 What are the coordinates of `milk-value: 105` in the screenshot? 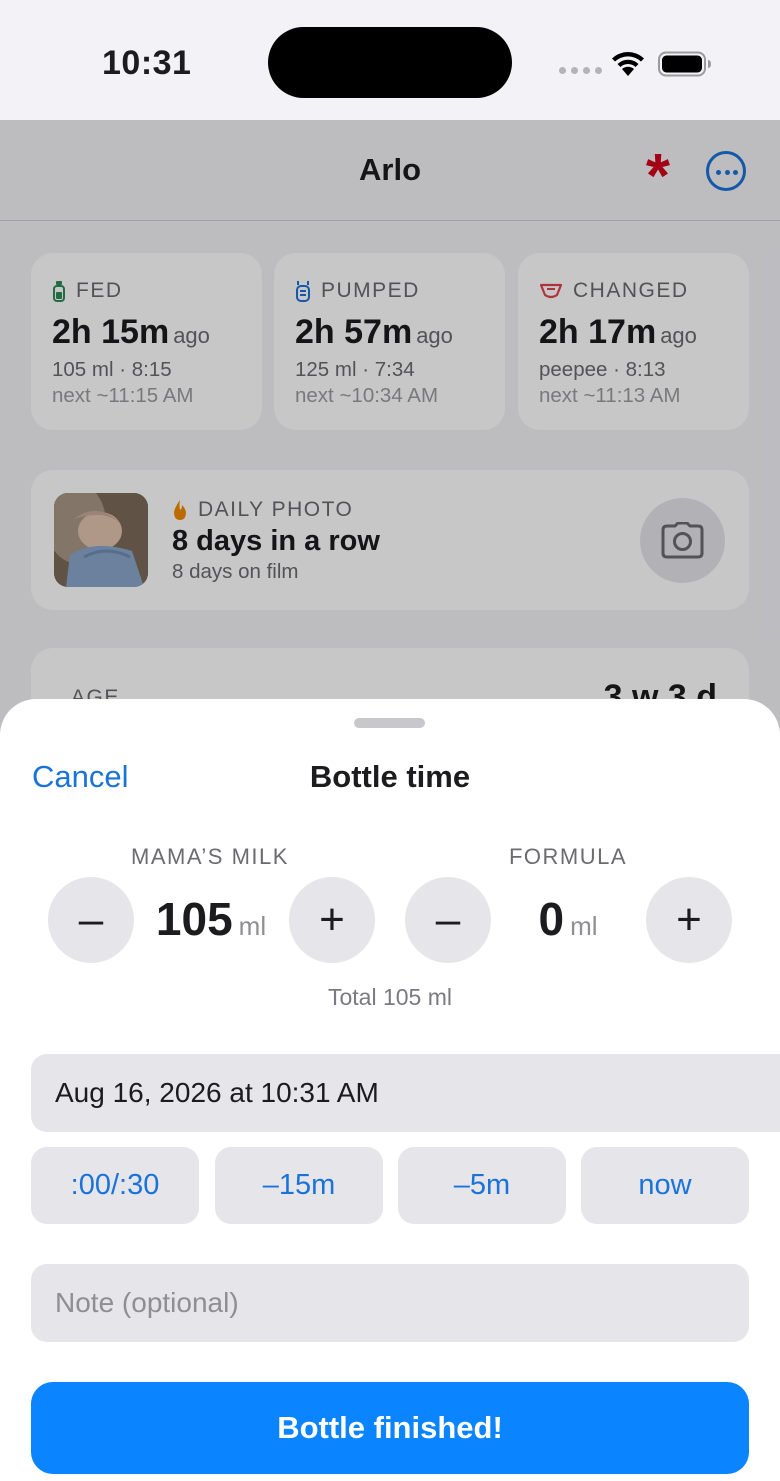 It's located at (194, 919).